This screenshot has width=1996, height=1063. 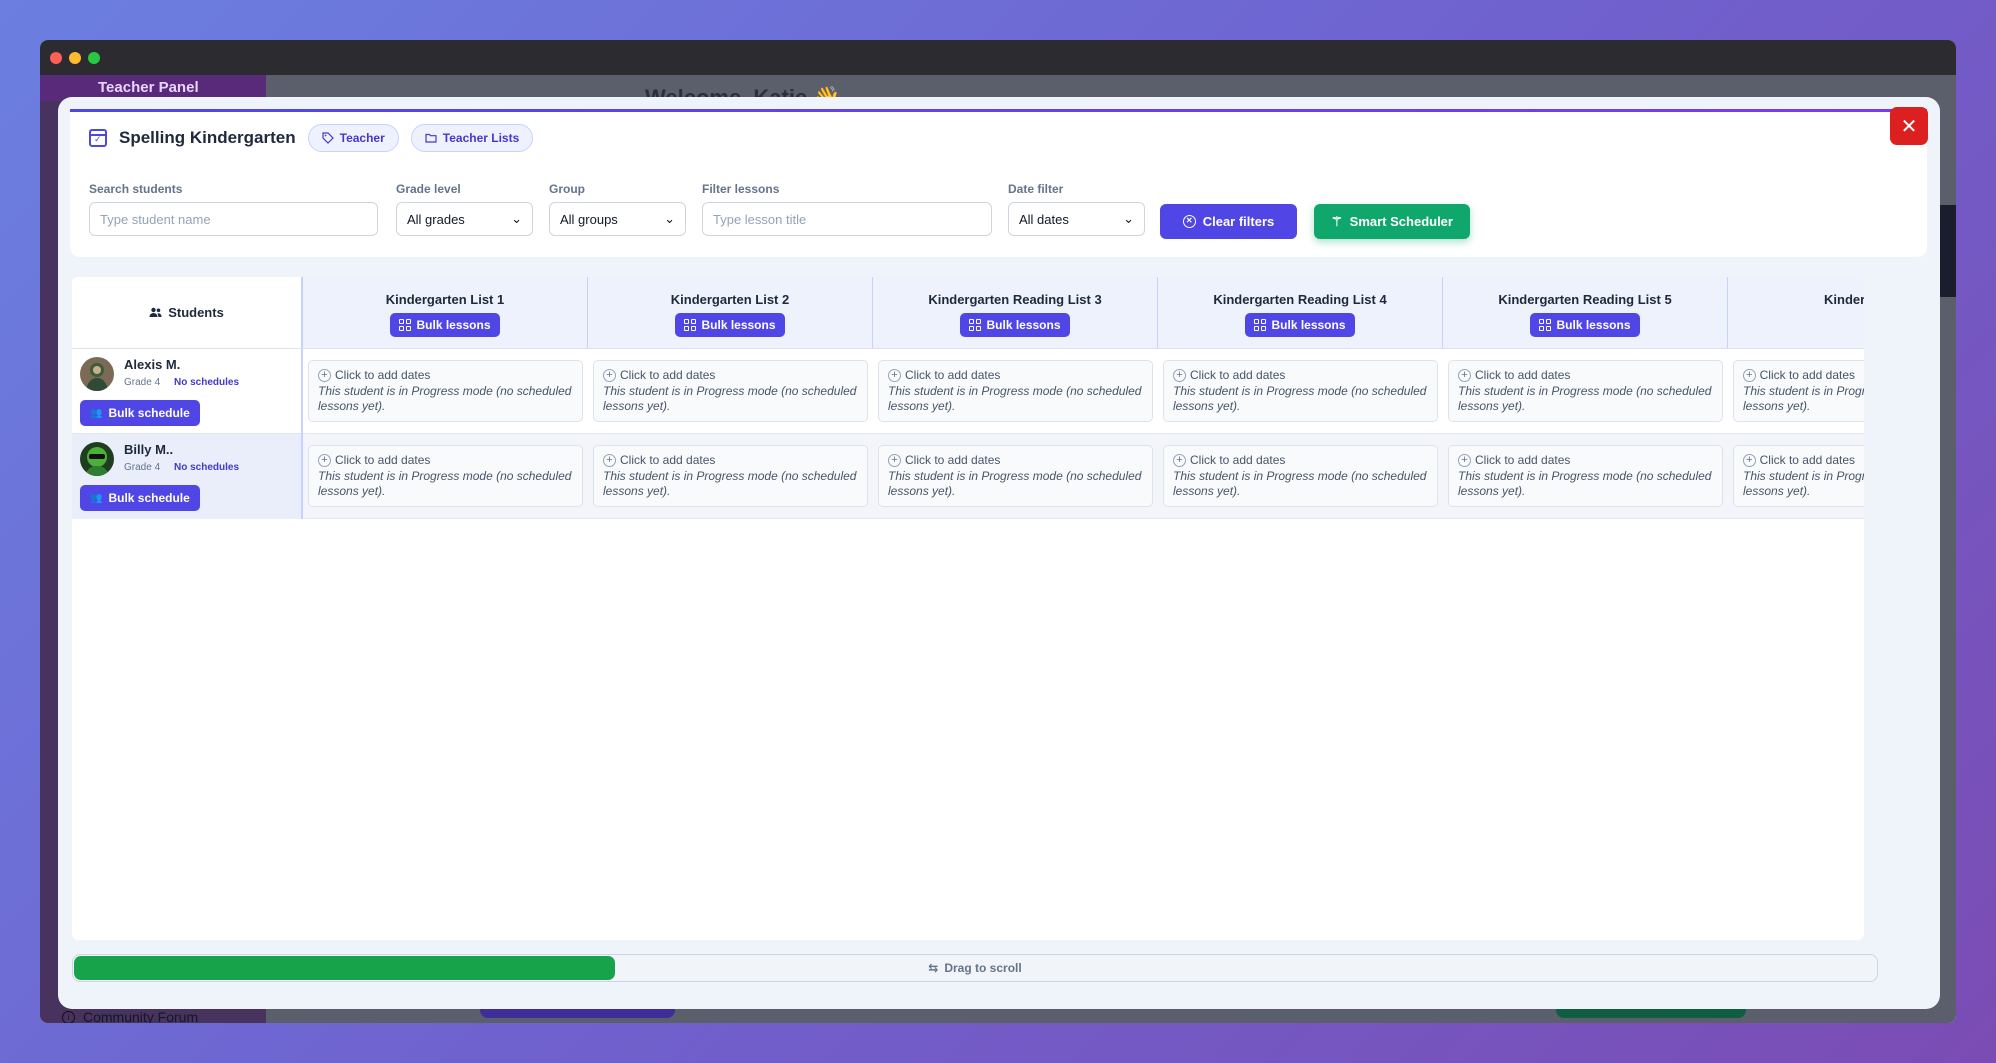 I want to click on chevron-down-icon: ⌄, so click(x=669, y=218).